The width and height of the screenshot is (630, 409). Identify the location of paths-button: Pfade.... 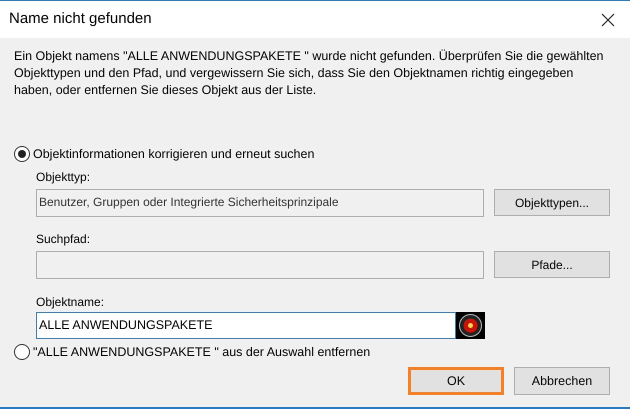
(552, 264).